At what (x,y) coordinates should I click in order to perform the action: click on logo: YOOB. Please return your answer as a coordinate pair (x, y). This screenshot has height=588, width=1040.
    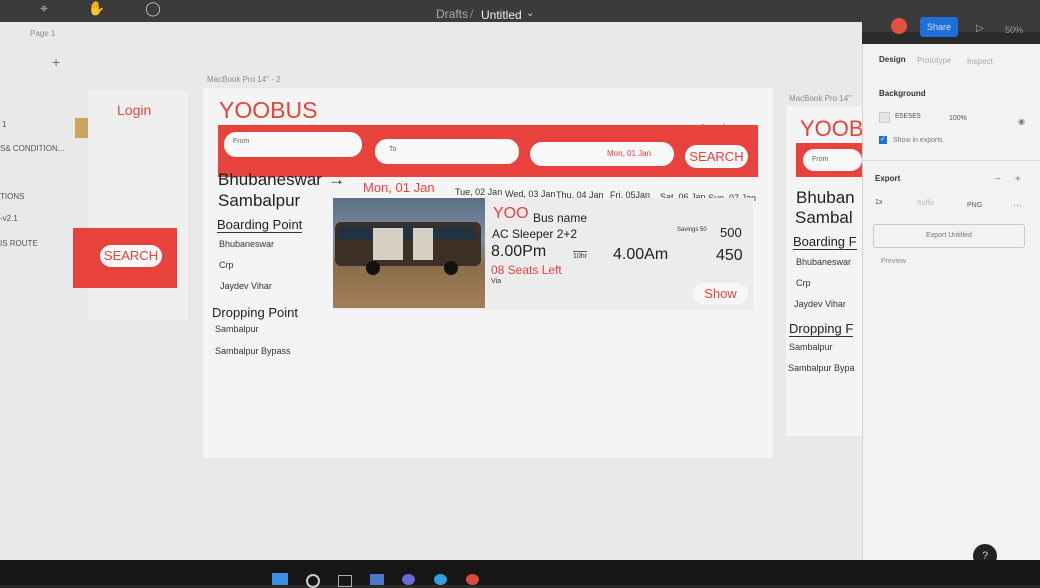
    Looking at the image, I should click on (832, 128).